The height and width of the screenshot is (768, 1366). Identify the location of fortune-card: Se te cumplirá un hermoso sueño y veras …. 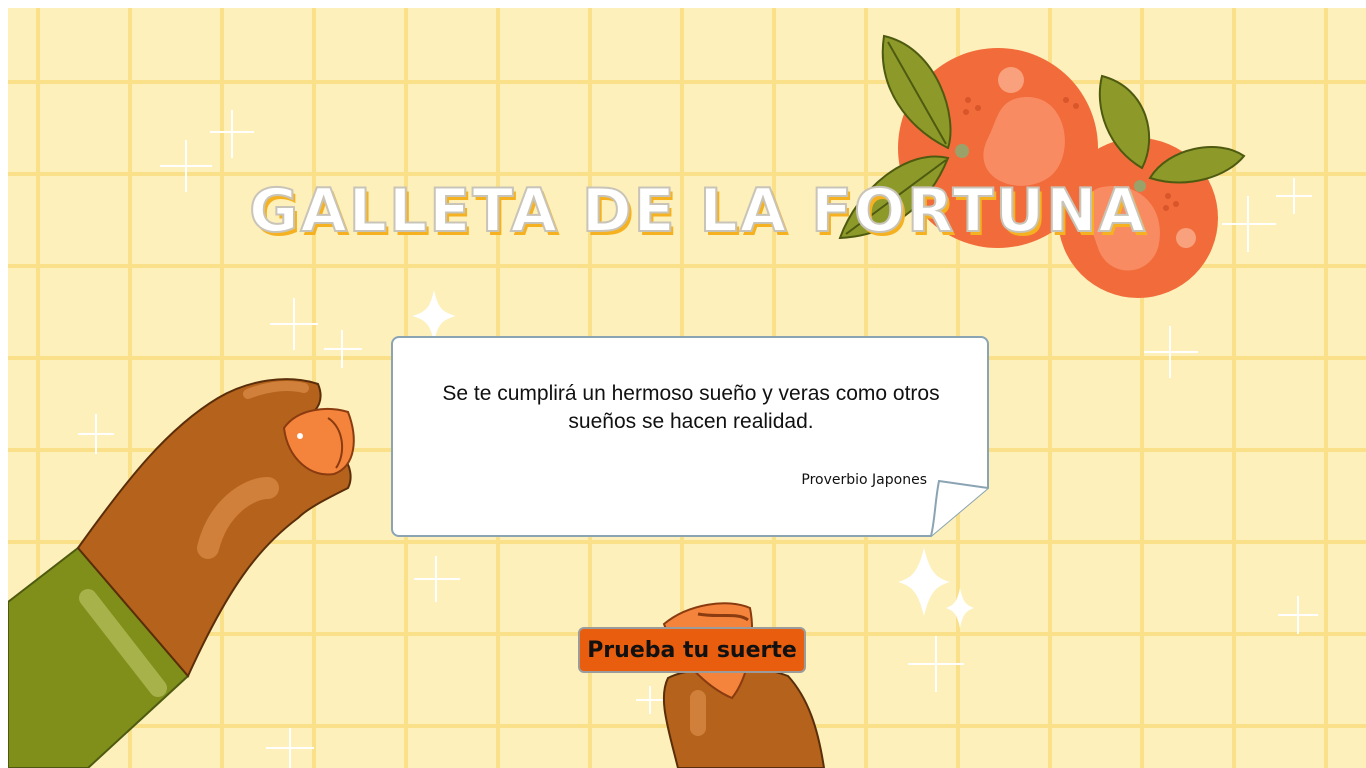
(690, 437).